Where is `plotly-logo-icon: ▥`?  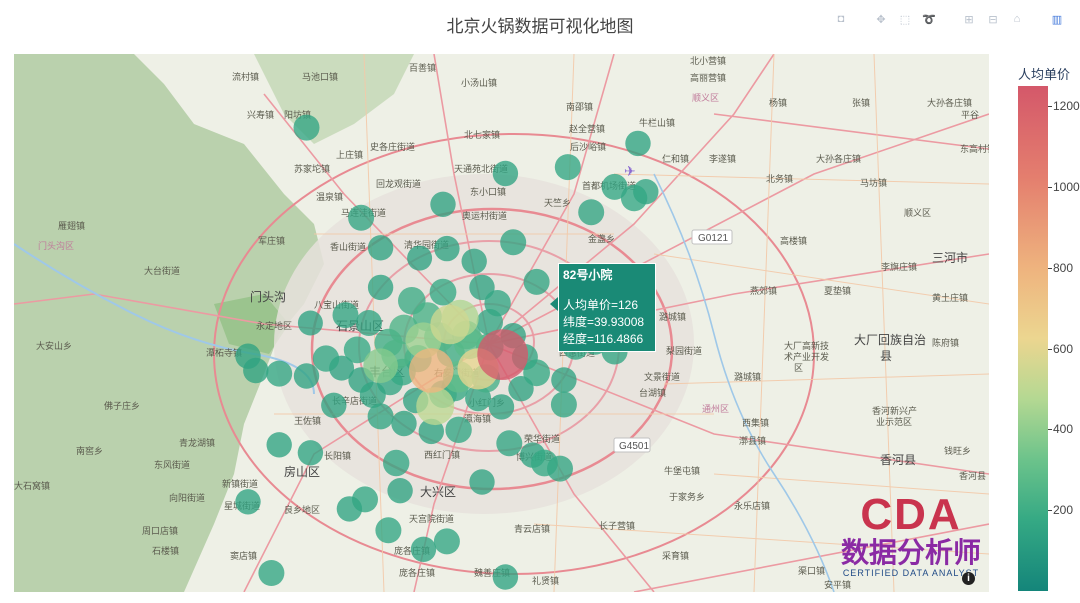
plotly-logo-icon: ▥ is located at coordinates (1057, 19).